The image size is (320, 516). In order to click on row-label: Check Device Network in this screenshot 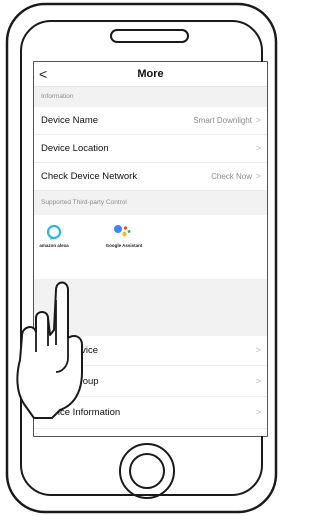, I will do `click(89, 176)`.